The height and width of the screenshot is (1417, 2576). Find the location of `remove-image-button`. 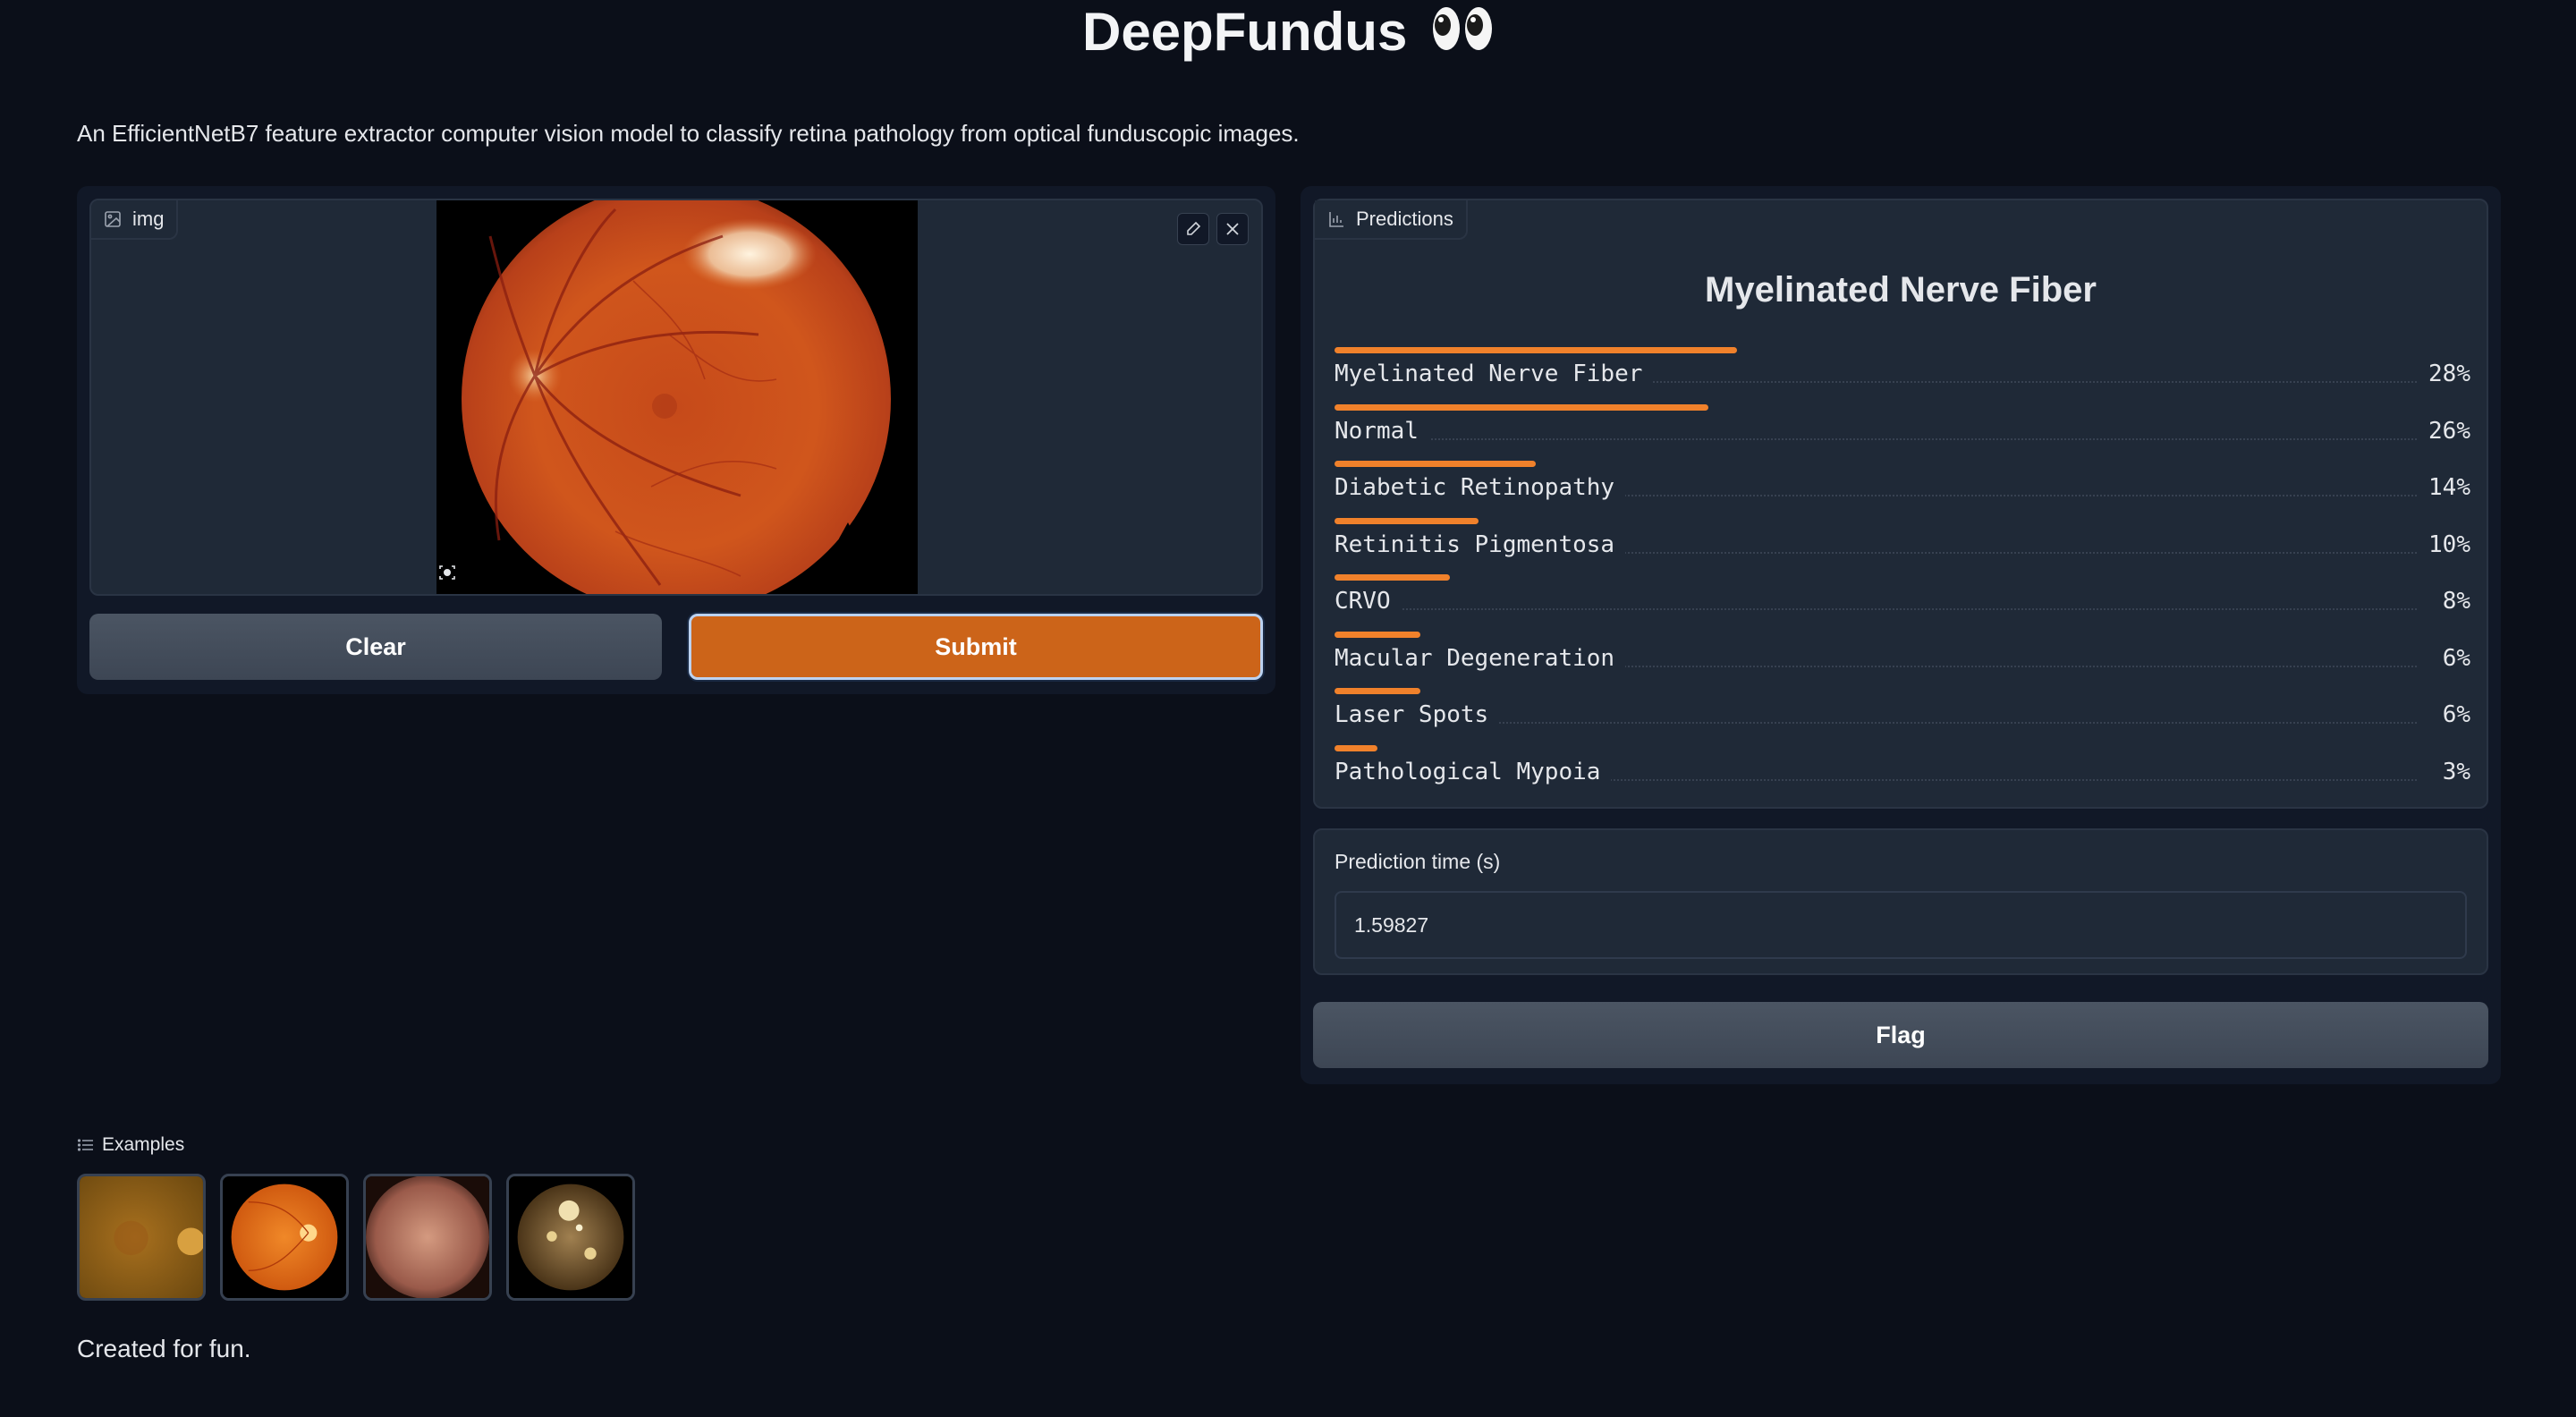

remove-image-button is located at coordinates (1232, 229).